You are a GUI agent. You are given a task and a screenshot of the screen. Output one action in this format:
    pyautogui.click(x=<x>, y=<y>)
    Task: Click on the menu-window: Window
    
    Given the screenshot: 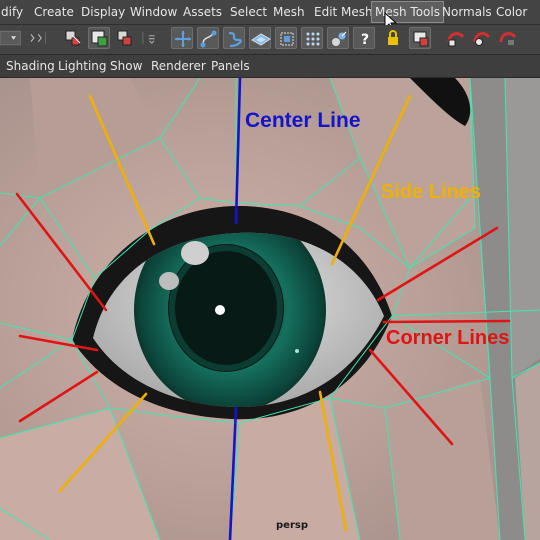 What is the action you would take?
    pyautogui.click(x=153, y=12)
    